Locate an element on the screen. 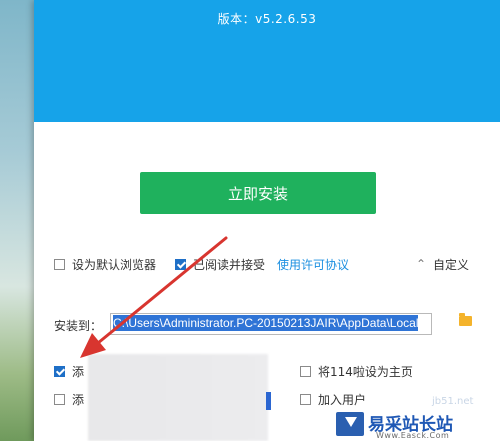  set-homepage-checkbox is located at coordinates (305, 371).